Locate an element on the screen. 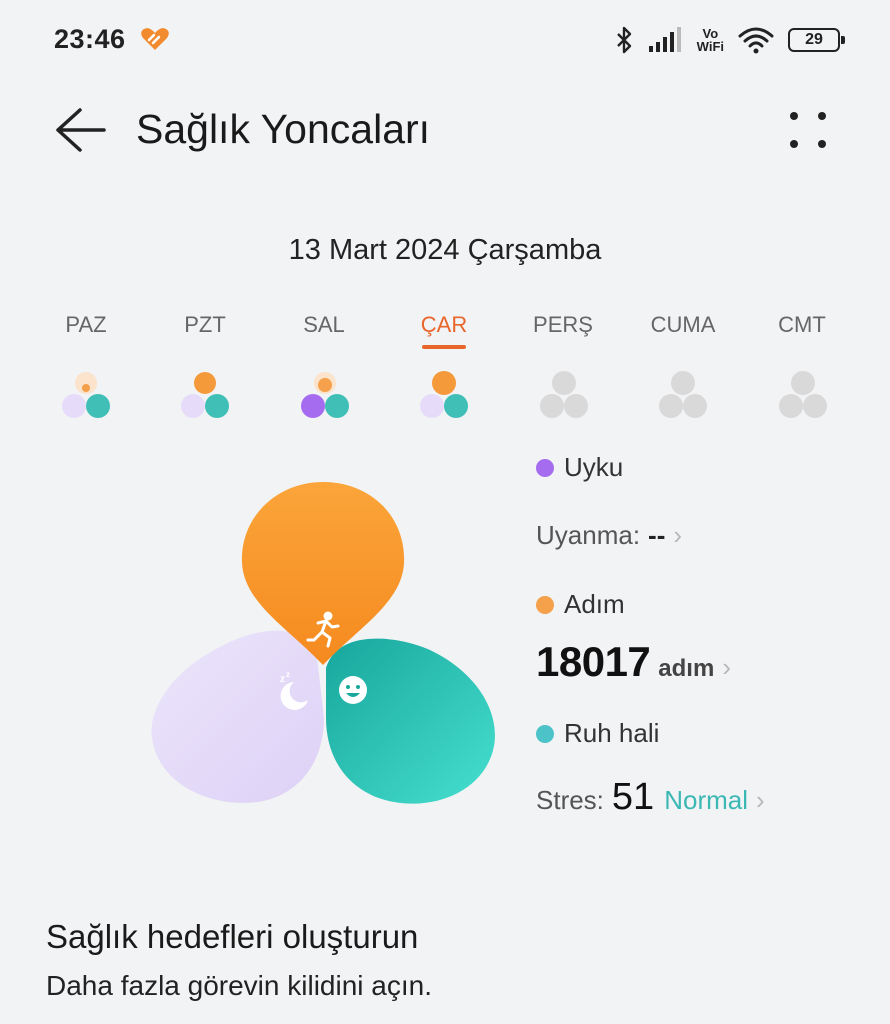  steps-value: 18017 is located at coordinates (593, 661).